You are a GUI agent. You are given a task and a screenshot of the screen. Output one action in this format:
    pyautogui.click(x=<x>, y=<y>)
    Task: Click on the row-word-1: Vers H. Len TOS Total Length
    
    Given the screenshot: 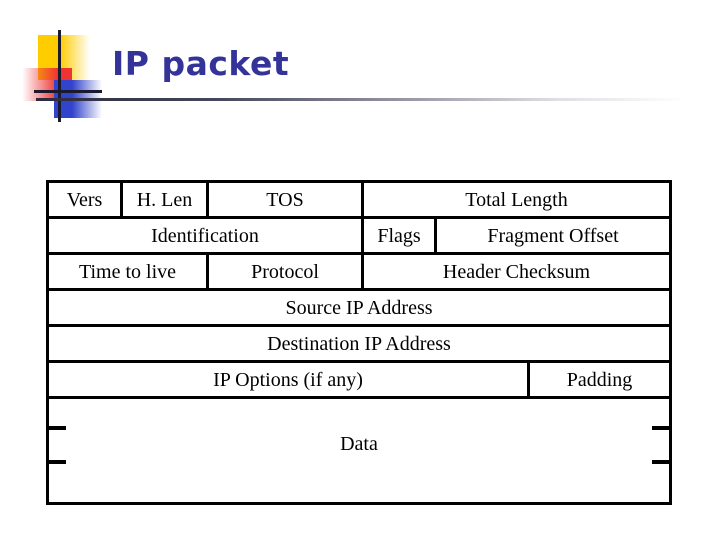 What is the action you would take?
    pyautogui.click(x=359, y=201)
    